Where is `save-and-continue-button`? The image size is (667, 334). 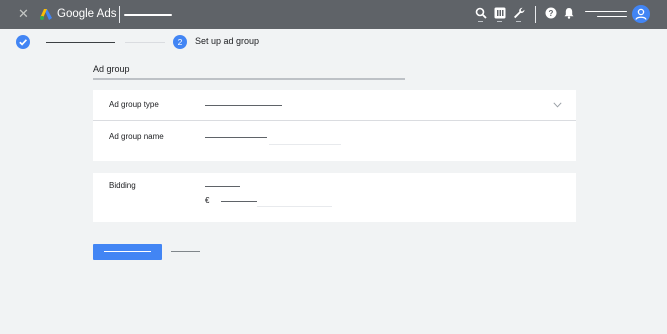 save-and-continue-button is located at coordinates (127, 252).